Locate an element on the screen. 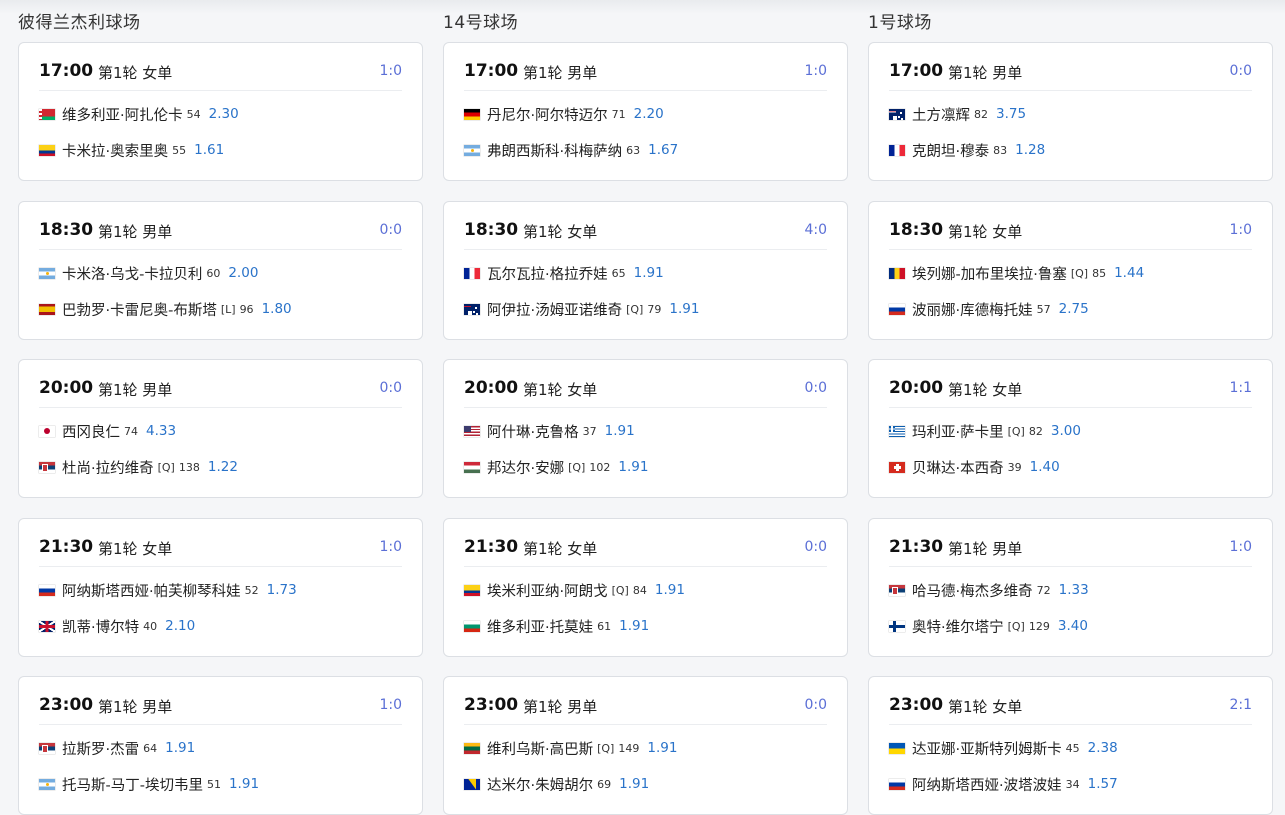 The height and width of the screenshot is (815, 1285). player-row: 卡米拉·奥索里奥 55 1.61 is located at coordinates (131, 150).